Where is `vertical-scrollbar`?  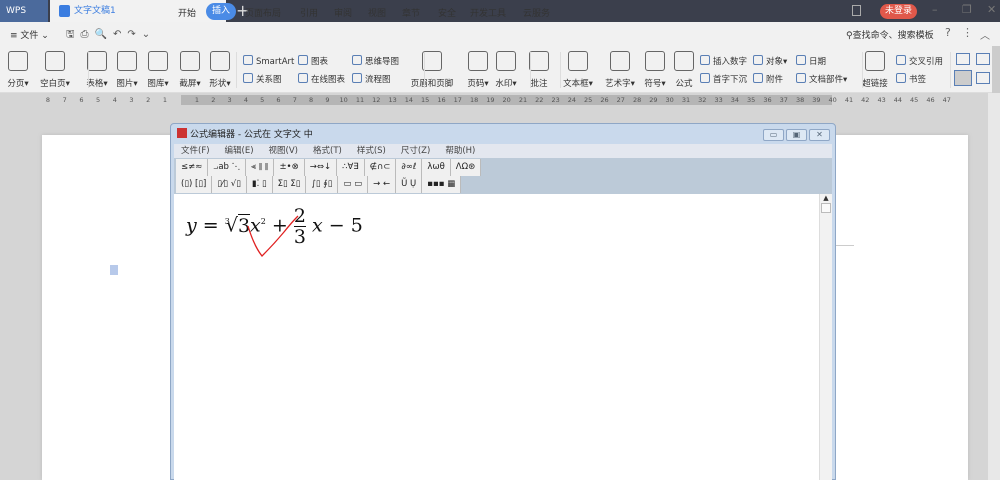
vertical-scrollbar is located at coordinates (994, 286).